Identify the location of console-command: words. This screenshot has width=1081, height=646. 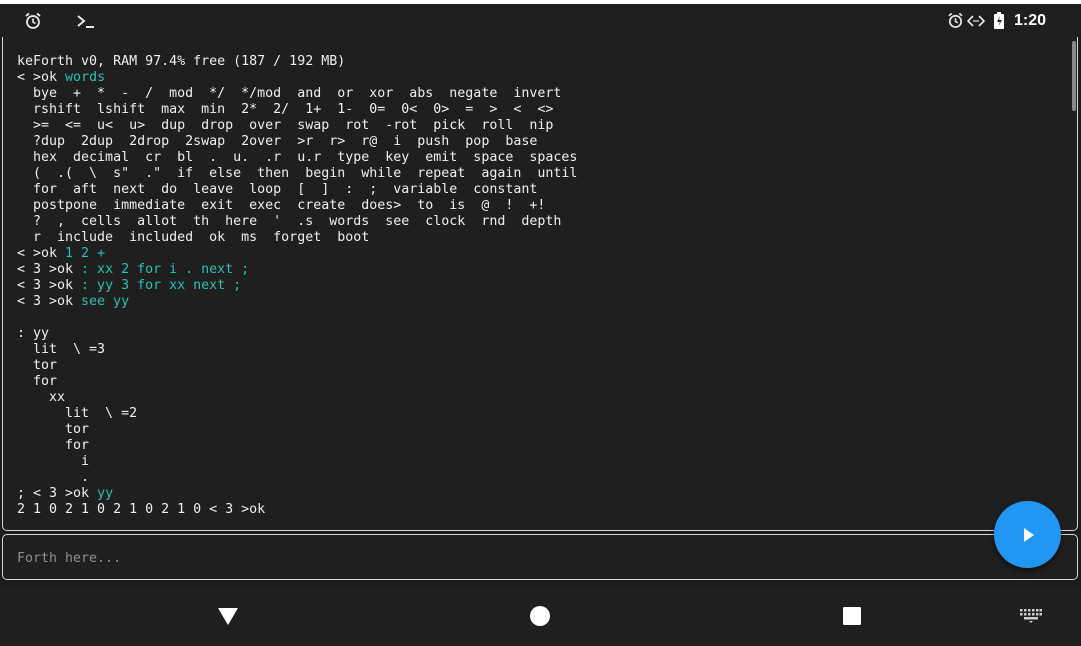
(85, 77).